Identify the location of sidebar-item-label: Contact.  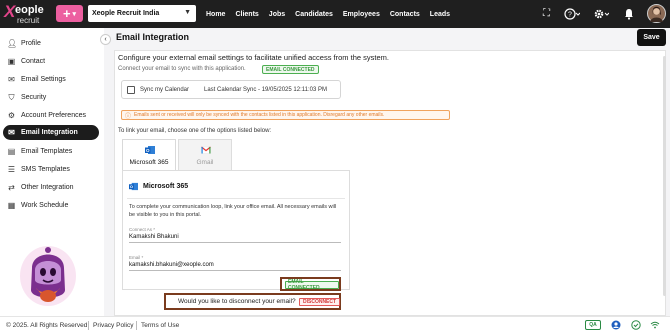
(33, 61).